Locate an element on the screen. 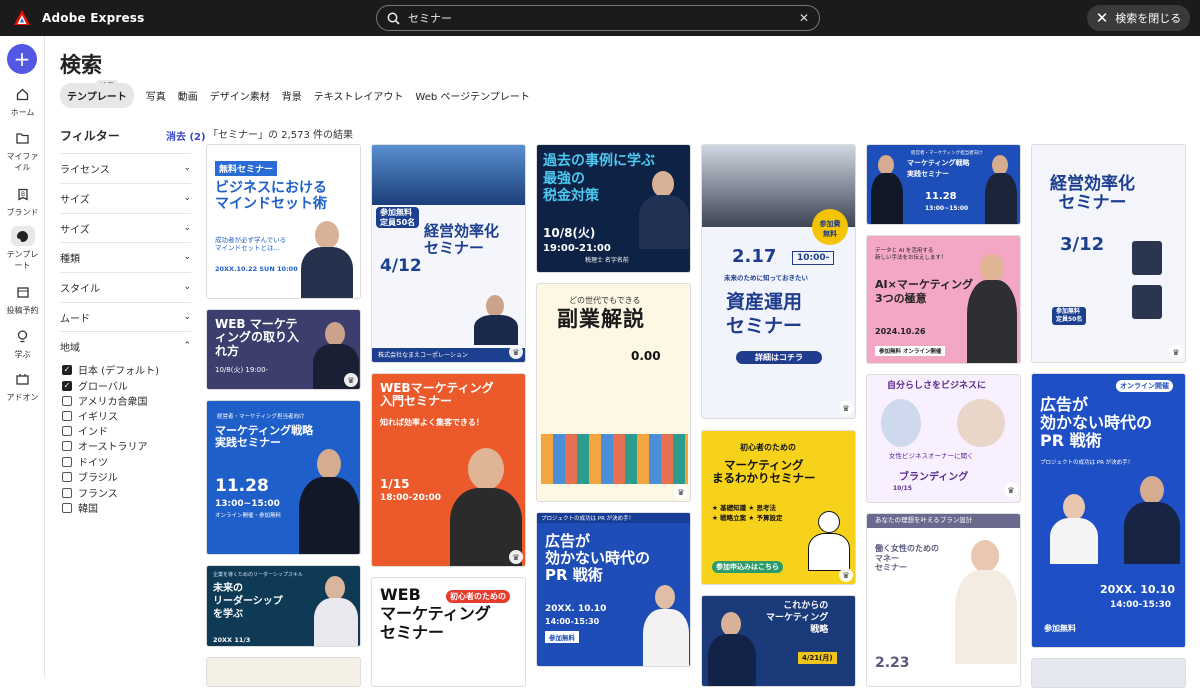 The image size is (1200, 688). tab-videos: 動画 is located at coordinates (188, 95).